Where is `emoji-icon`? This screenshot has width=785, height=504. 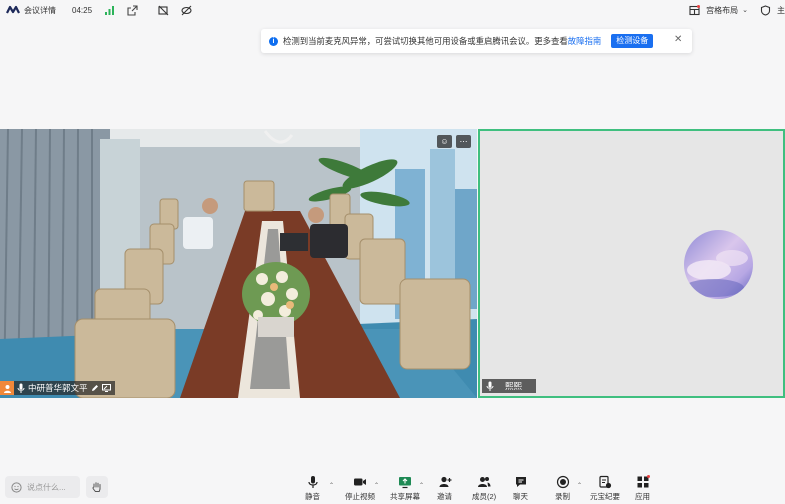 emoji-icon is located at coordinates (16, 487).